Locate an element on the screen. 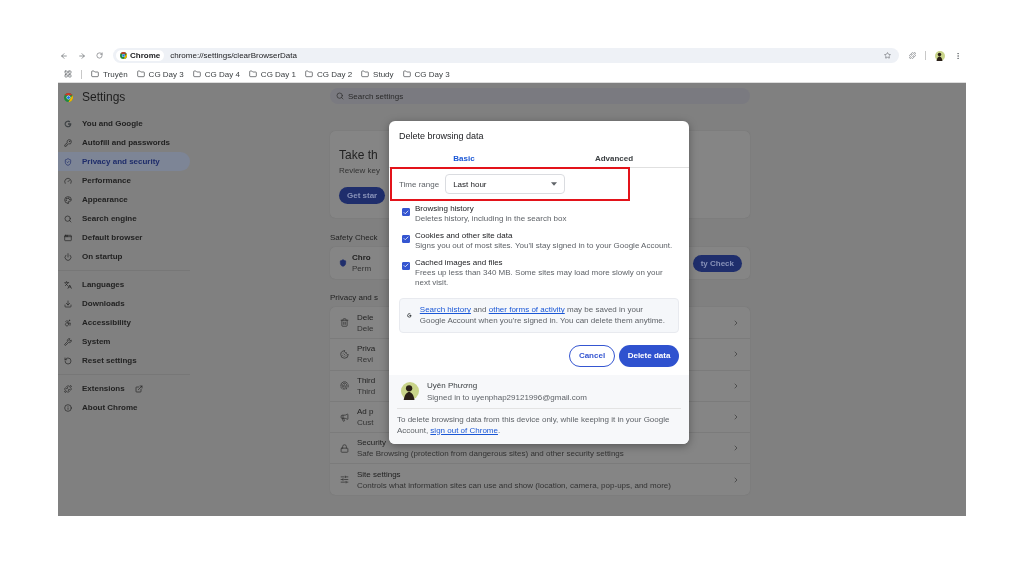 This screenshot has height=576, width=1024. row-text: Controls what information sites can use and show (location, camera, pop-ups, and more) is located at coordinates (514, 485).